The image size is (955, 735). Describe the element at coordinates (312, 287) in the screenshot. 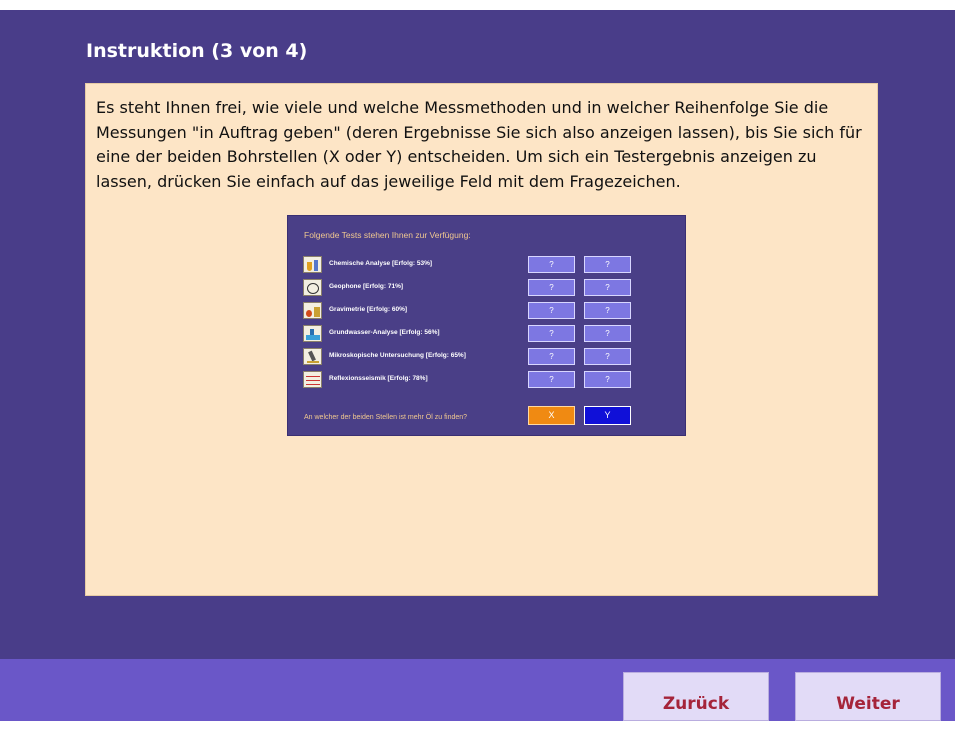

I see `geophone-icon` at that location.